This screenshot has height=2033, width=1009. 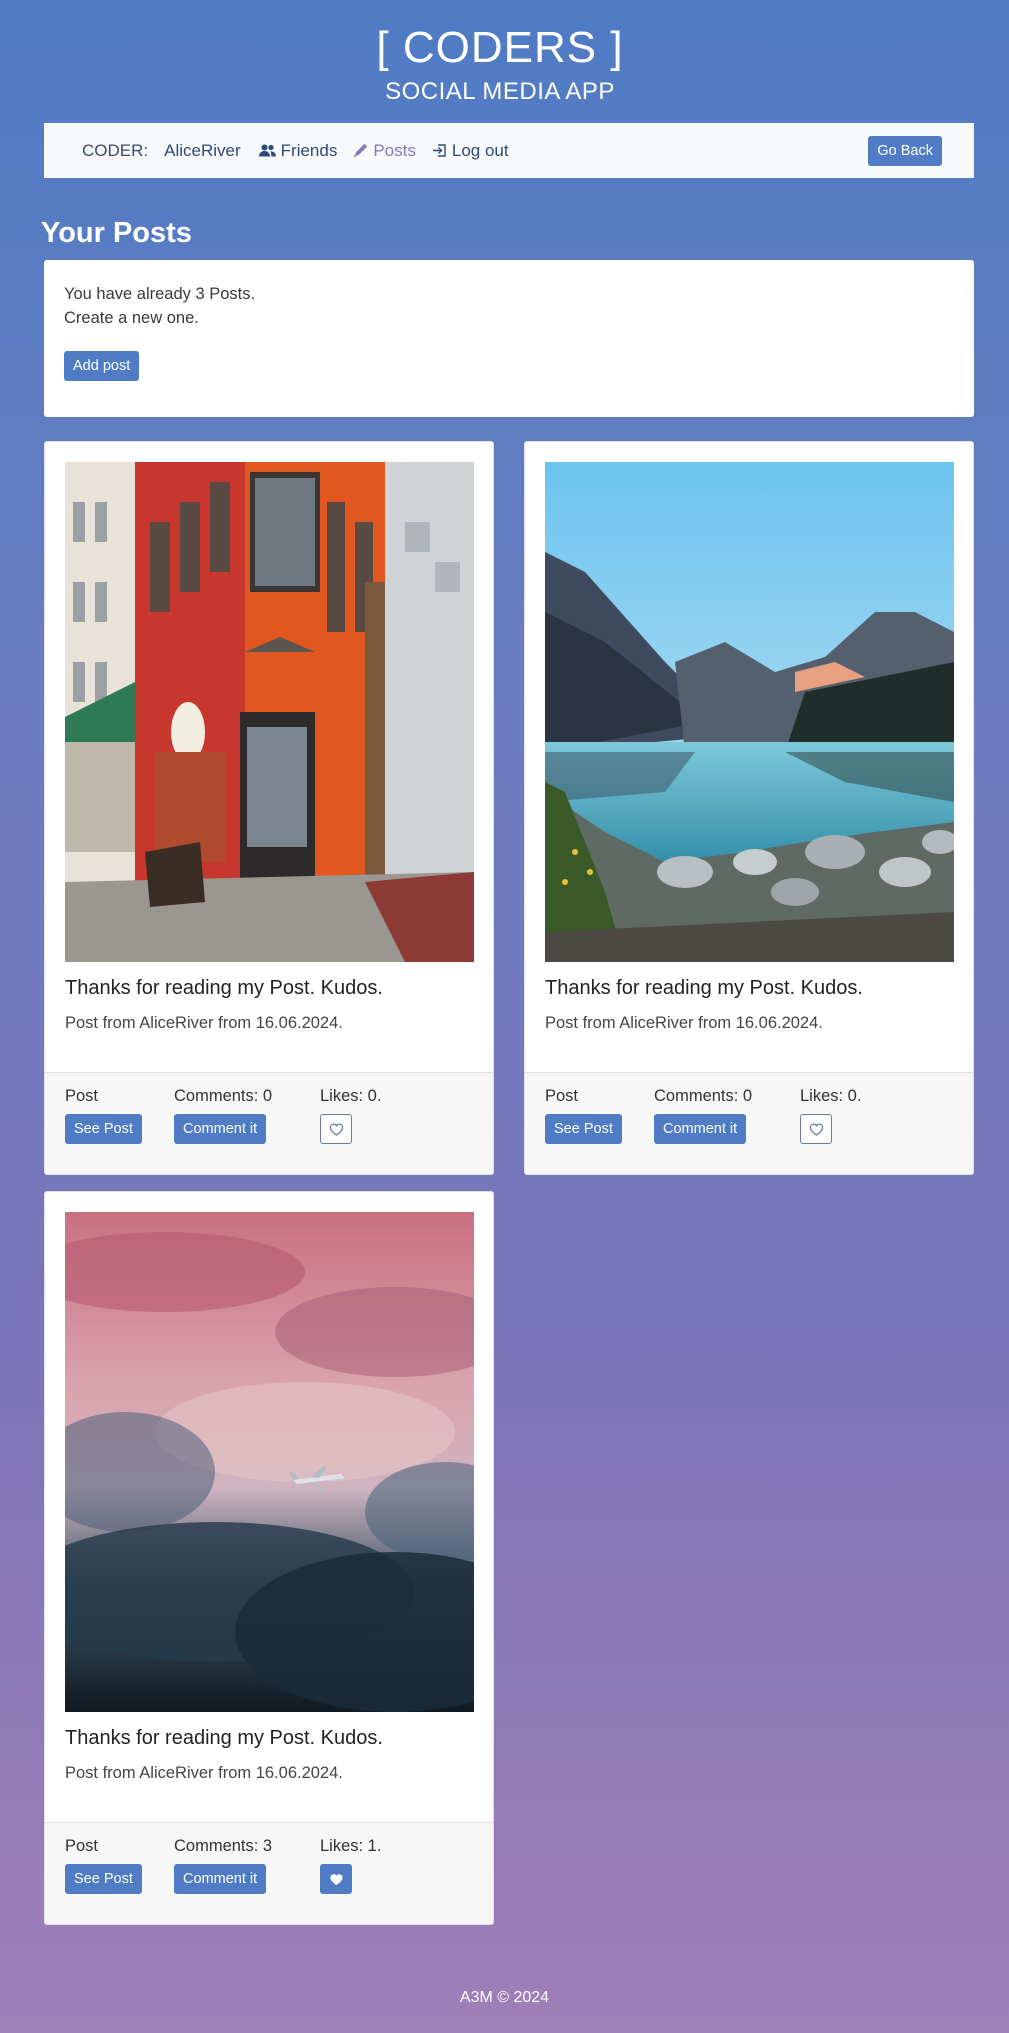 What do you see at coordinates (102, 366) in the screenshot?
I see `add-post-button: Add post` at bounding box center [102, 366].